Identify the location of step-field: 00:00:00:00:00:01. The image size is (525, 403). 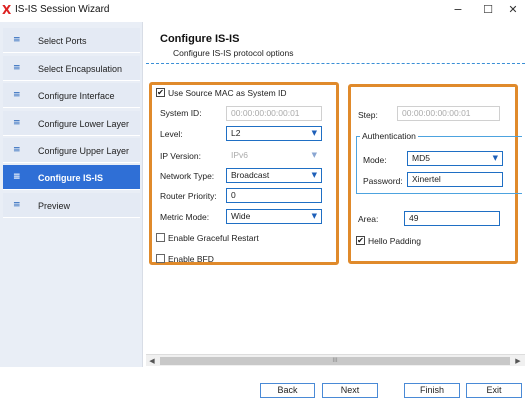
(448, 113).